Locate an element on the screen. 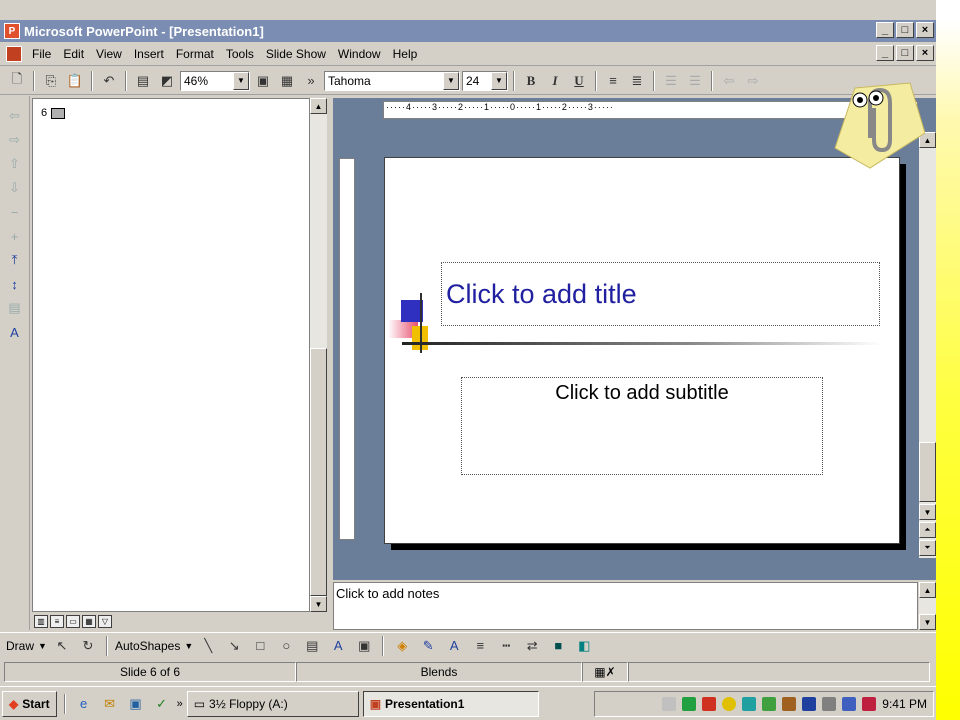 The height and width of the screenshot is (720, 960). maximize-button: □ is located at coordinates (905, 30).